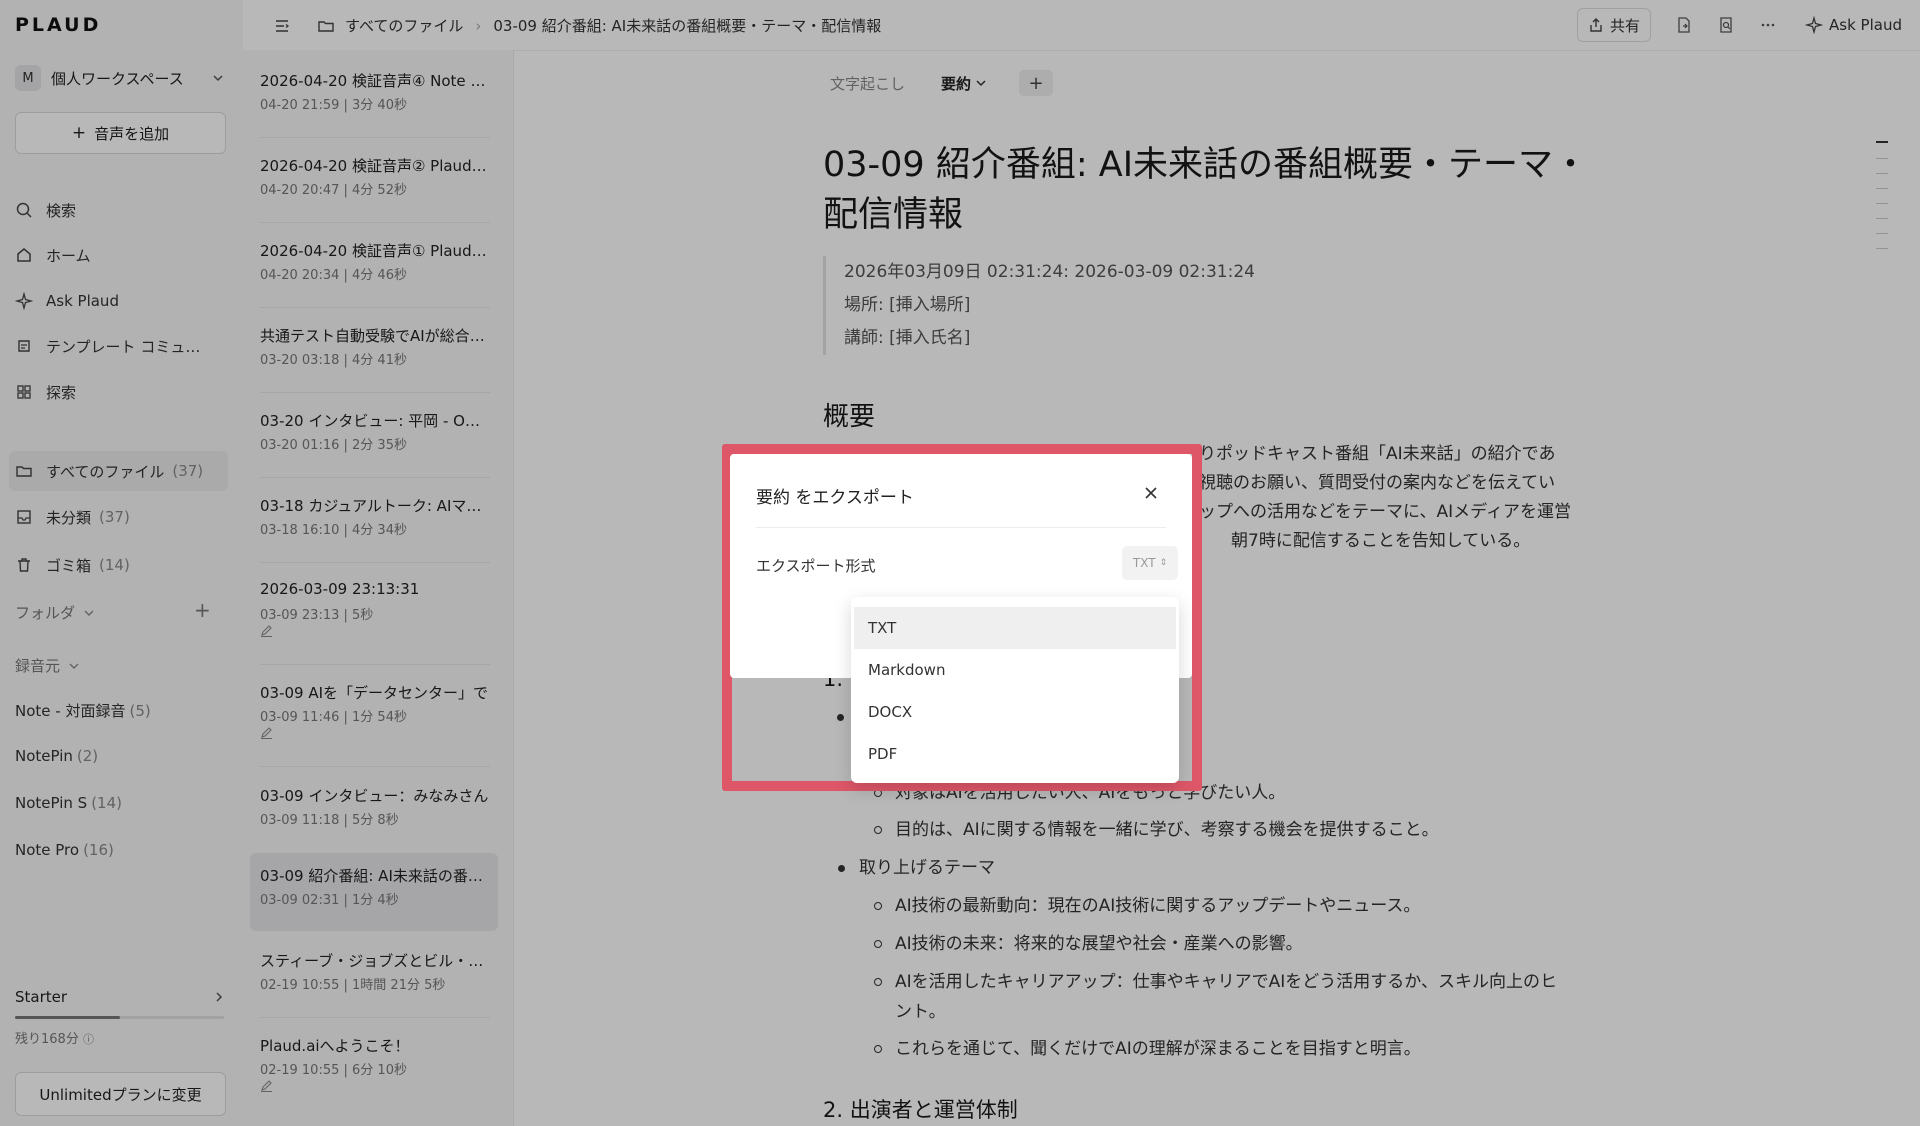 The image size is (1920, 1126). I want to click on divider, so click(961, 527).